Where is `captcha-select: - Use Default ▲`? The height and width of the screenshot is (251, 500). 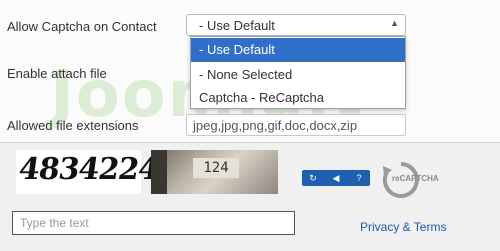 captcha-select: - Use Default ▲ is located at coordinates (296, 25).